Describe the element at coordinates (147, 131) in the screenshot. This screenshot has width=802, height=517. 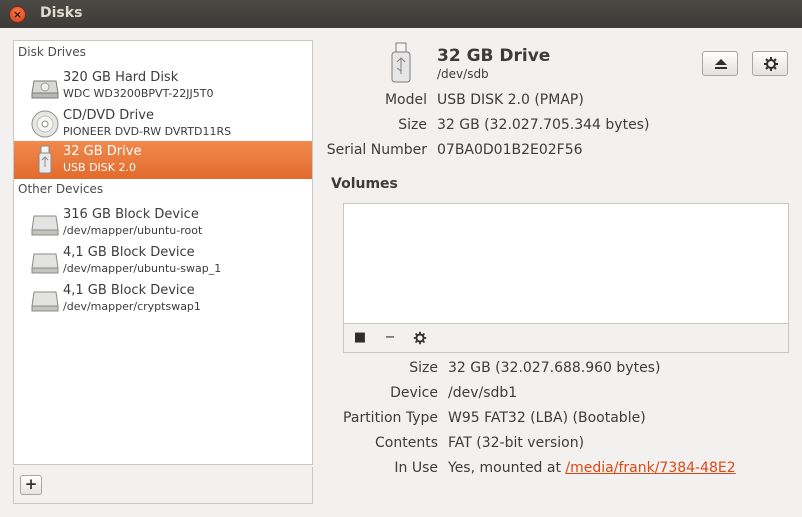
I see `drive-model: PIONEER DVD-RW DVRTD11RS` at that location.